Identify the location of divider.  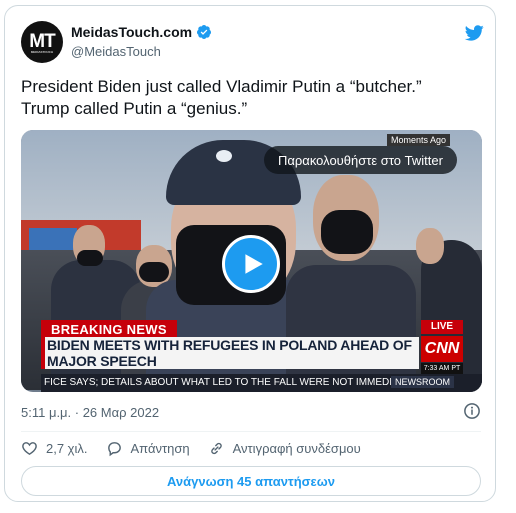
(251, 431).